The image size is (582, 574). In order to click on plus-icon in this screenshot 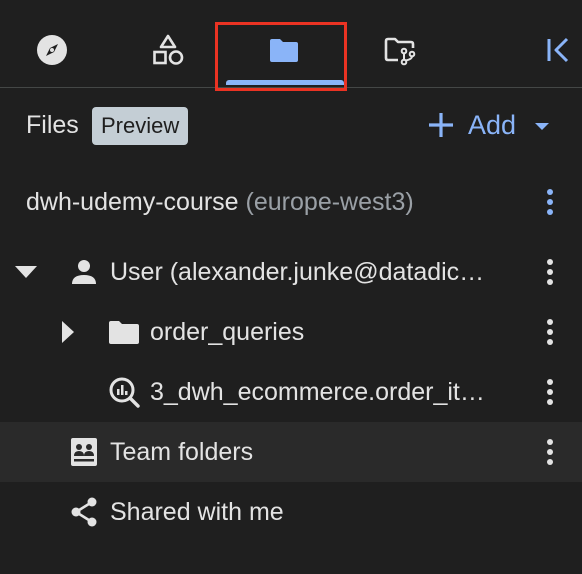, I will do `click(441, 125)`.